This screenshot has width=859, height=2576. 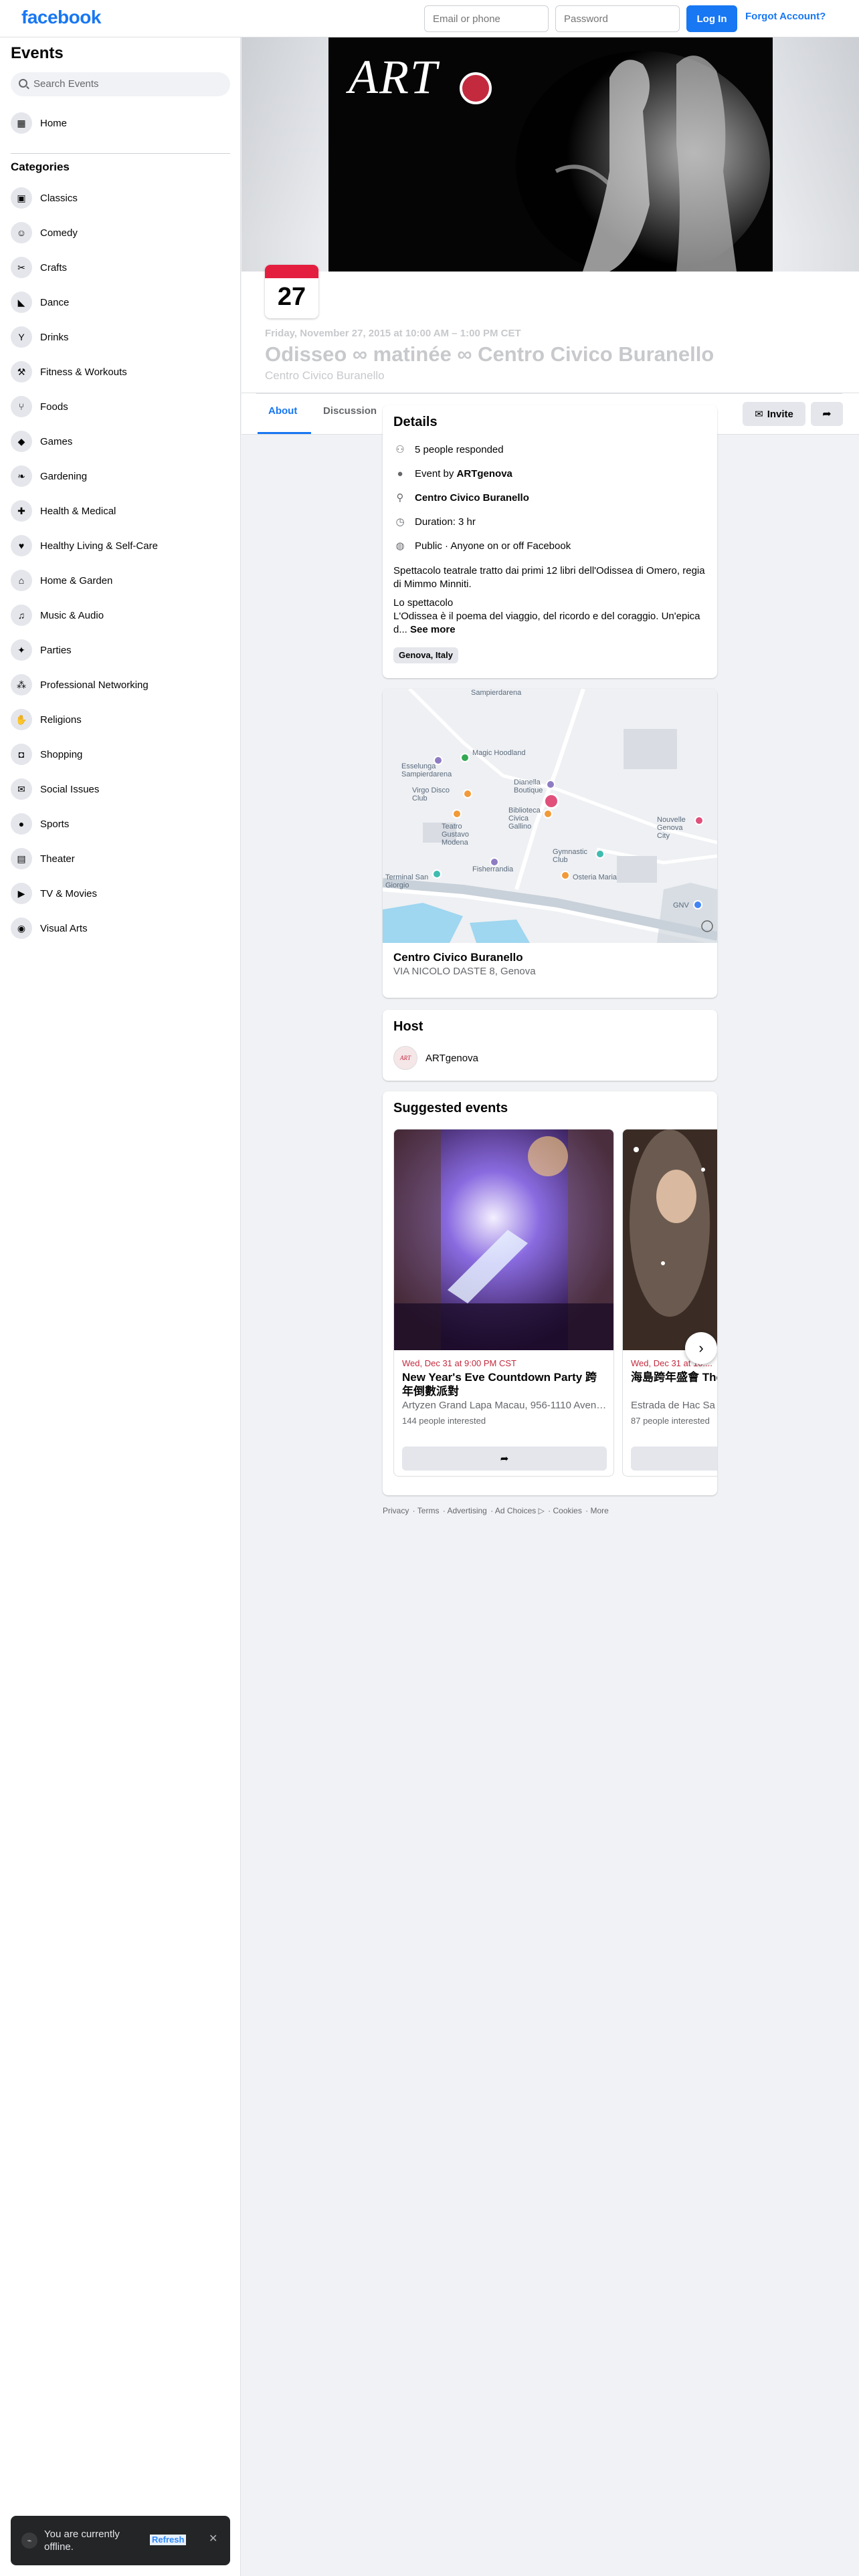 What do you see at coordinates (499, 1384) in the screenshot?
I see `suggested-event-name: New Year's Eve Countdown Party 跨年倒數派對` at bounding box center [499, 1384].